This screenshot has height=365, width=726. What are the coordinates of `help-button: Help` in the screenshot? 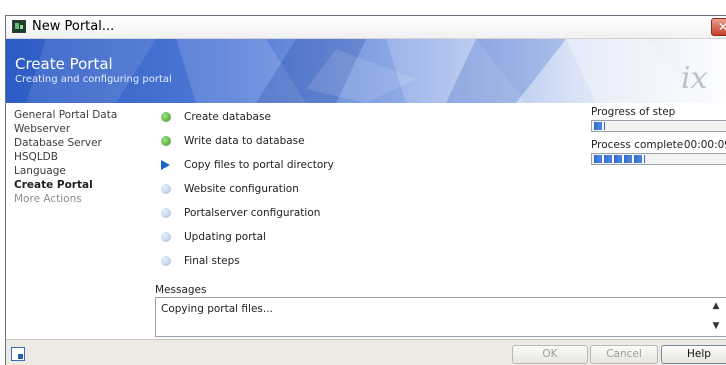 It's located at (693, 354).